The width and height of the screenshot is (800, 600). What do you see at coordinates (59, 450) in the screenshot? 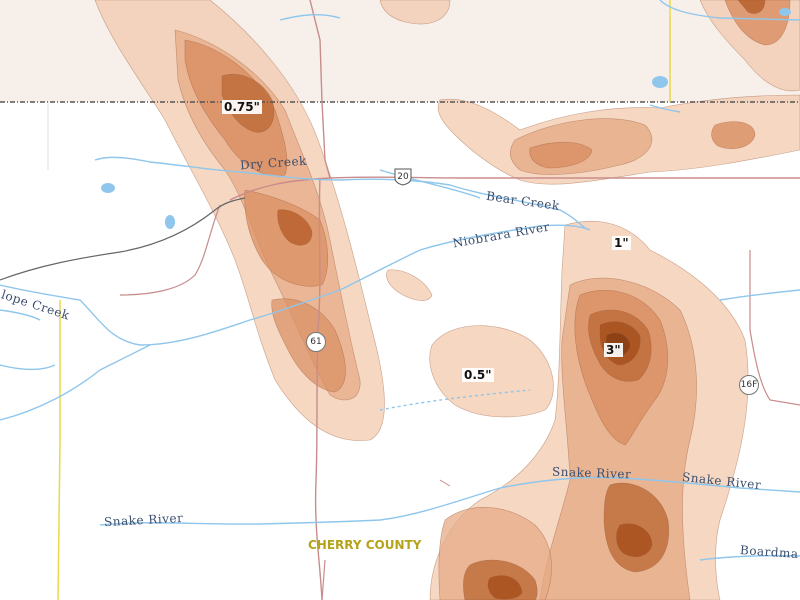
I see `county-line-west` at bounding box center [59, 450].